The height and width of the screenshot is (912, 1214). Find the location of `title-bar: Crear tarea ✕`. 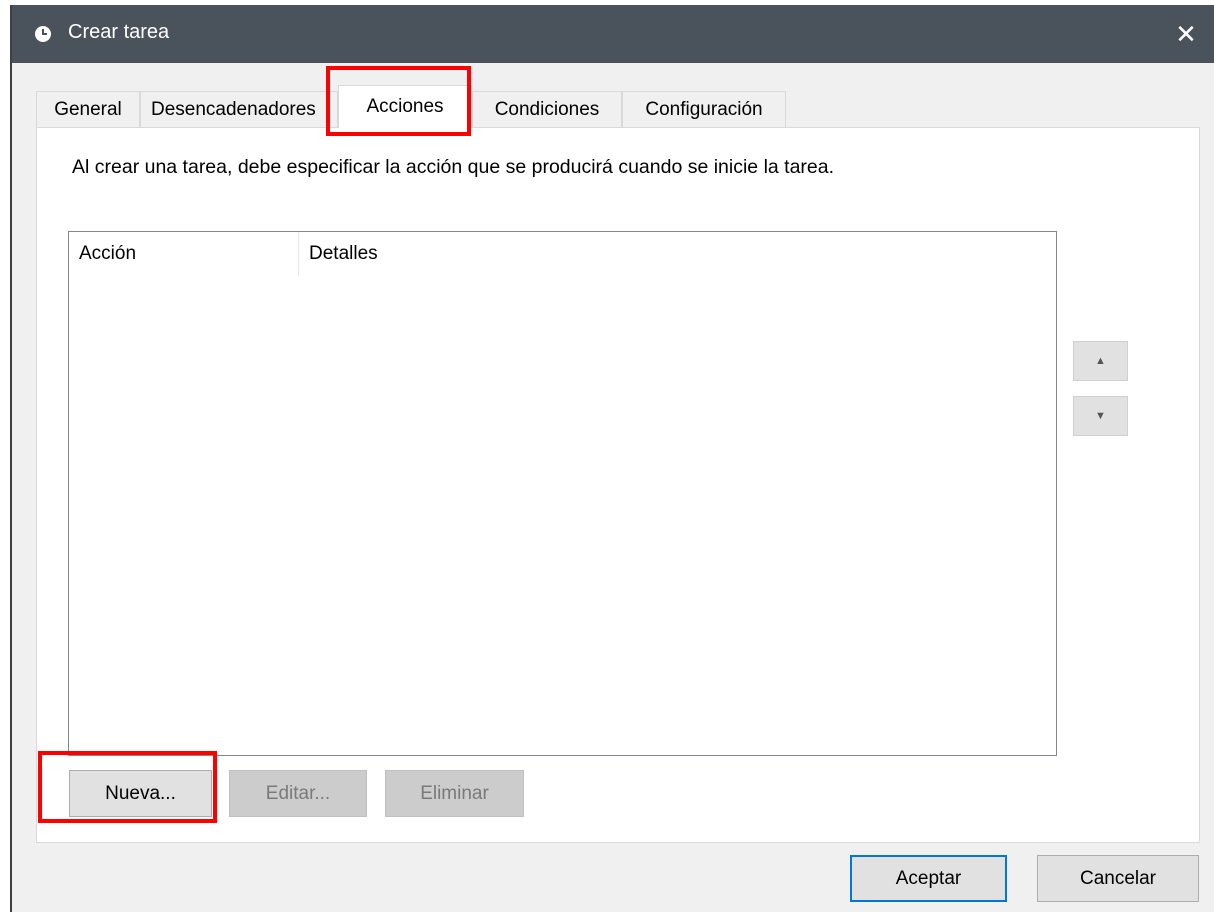

title-bar: Crear tarea ✕ is located at coordinates (613, 34).